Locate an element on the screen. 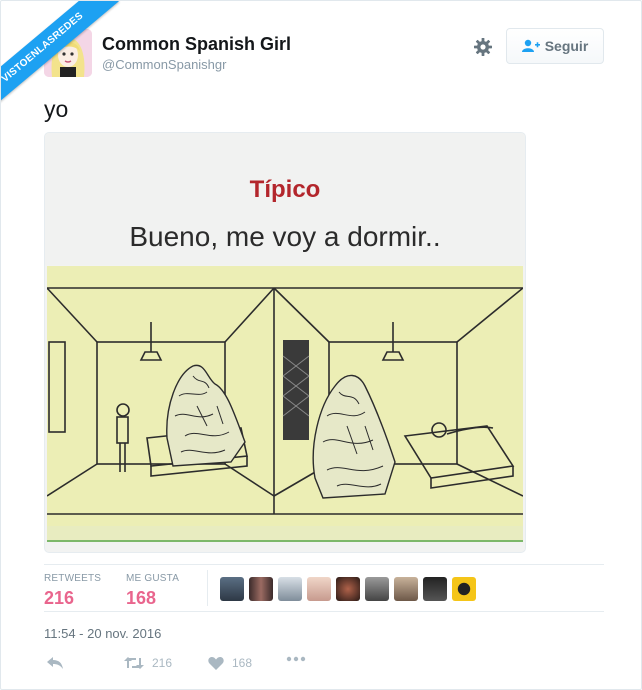 The height and width of the screenshot is (690, 642). likes-count: 168 is located at coordinates (141, 598).